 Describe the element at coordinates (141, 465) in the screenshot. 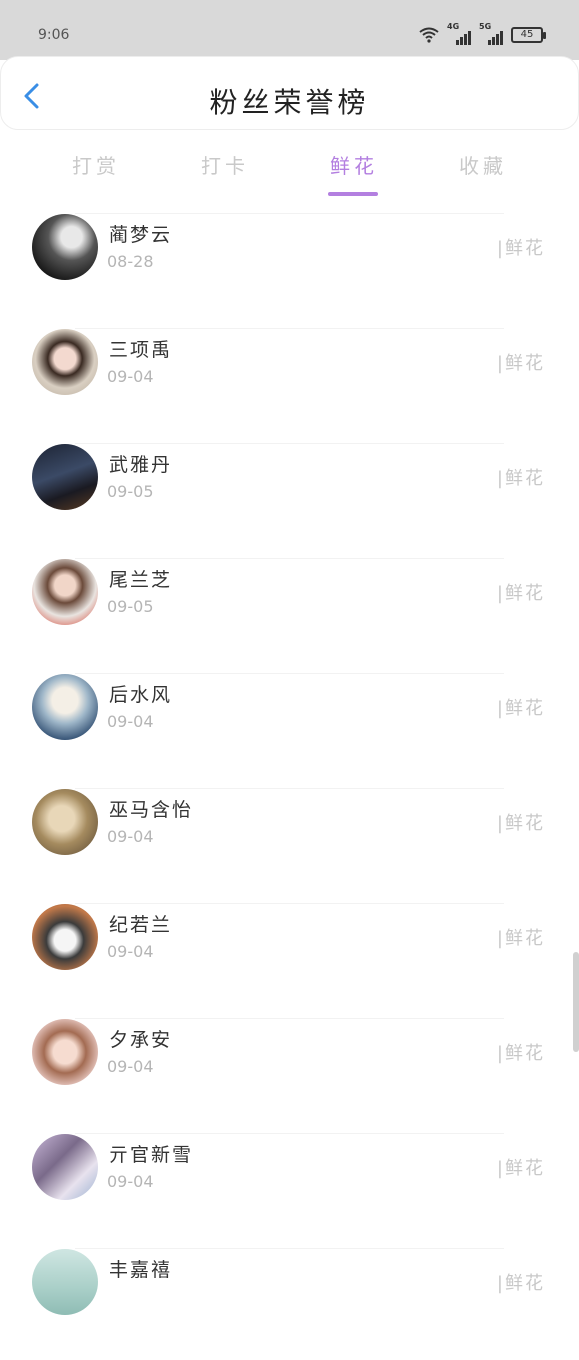

I see `fan-name: 武雅丹` at that location.